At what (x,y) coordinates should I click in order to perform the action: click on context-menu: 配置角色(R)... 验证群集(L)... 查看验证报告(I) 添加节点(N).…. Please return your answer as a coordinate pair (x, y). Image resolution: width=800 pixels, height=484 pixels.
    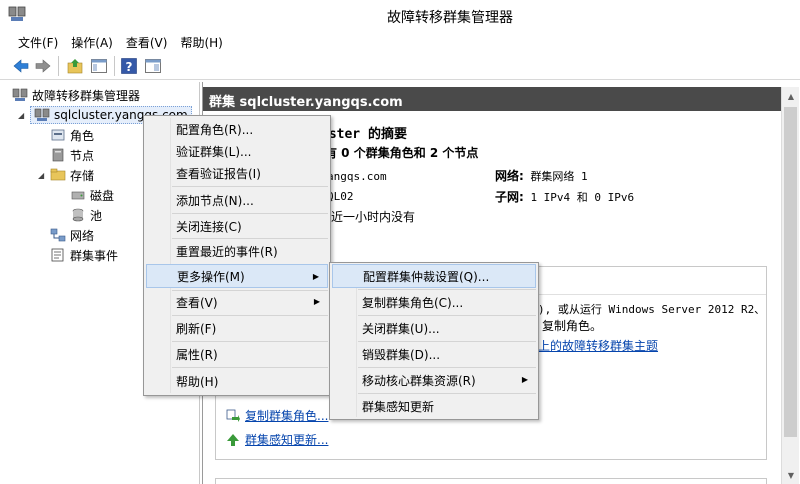
    Looking at the image, I should click on (237, 255).